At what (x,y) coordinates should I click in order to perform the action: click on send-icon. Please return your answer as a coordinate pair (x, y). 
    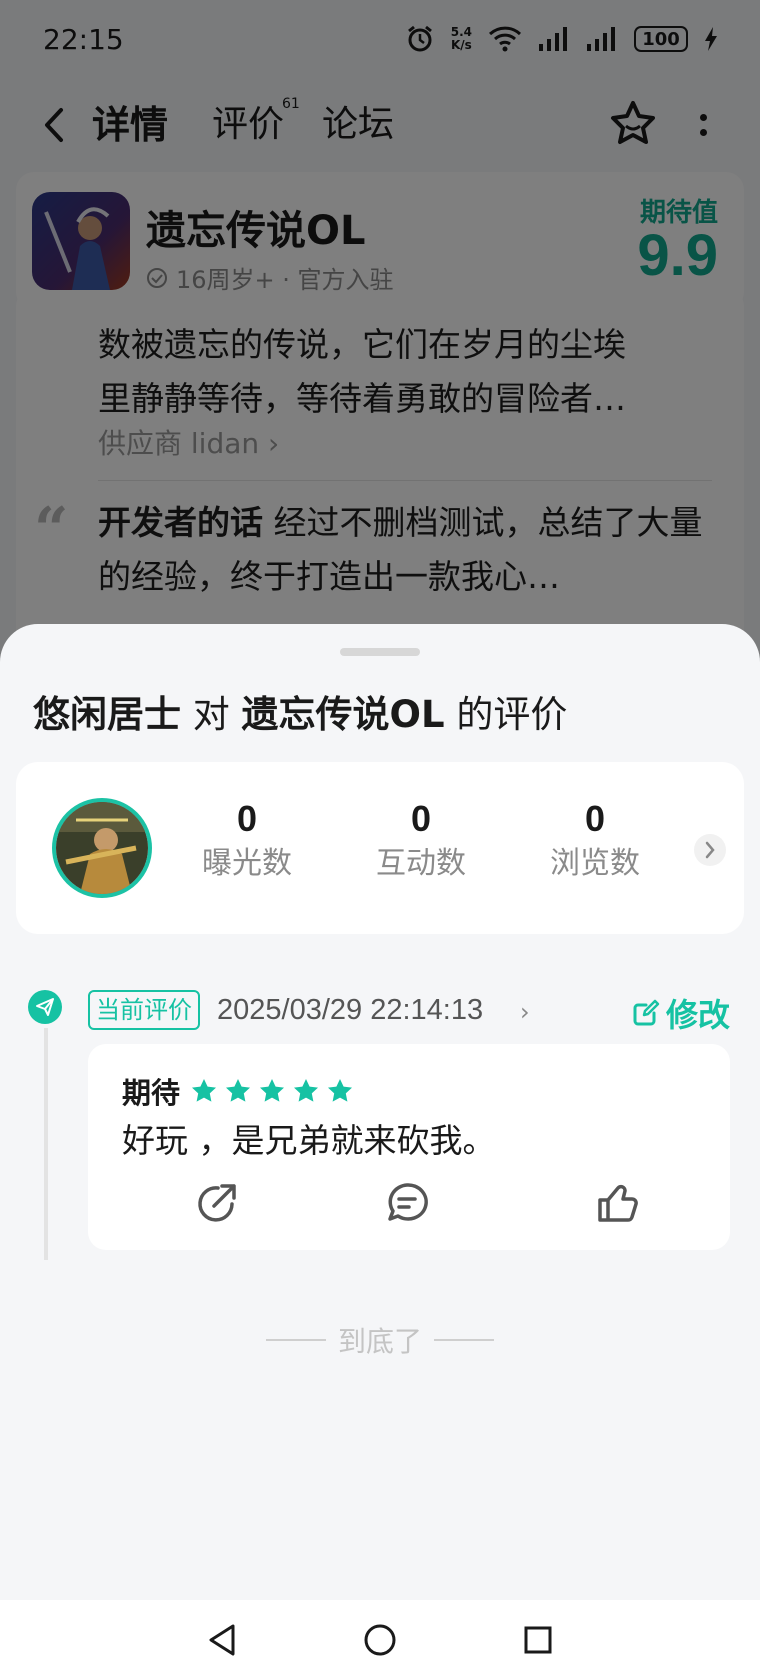
    Looking at the image, I should click on (45, 1007).